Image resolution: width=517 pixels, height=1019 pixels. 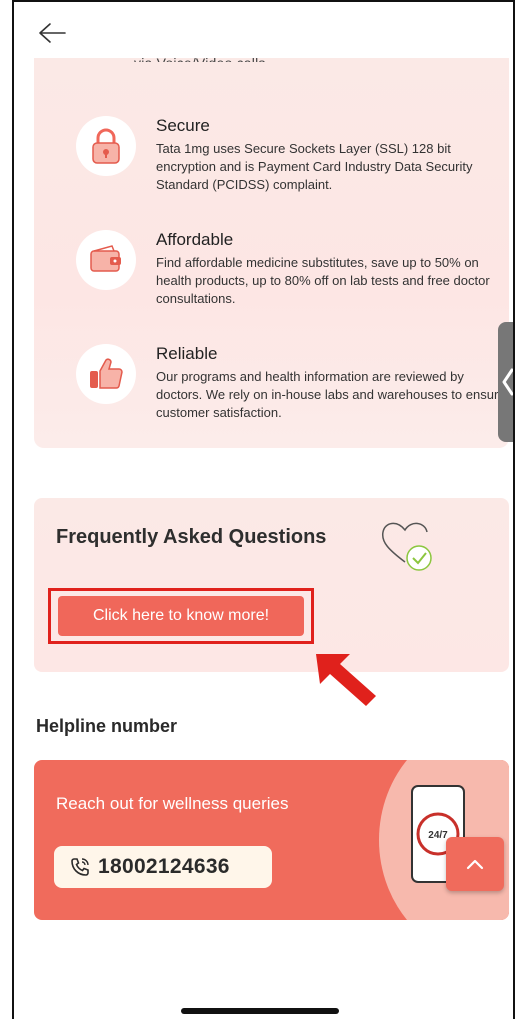 What do you see at coordinates (106, 146) in the screenshot?
I see `lock-icon` at bounding box center [106, 146].